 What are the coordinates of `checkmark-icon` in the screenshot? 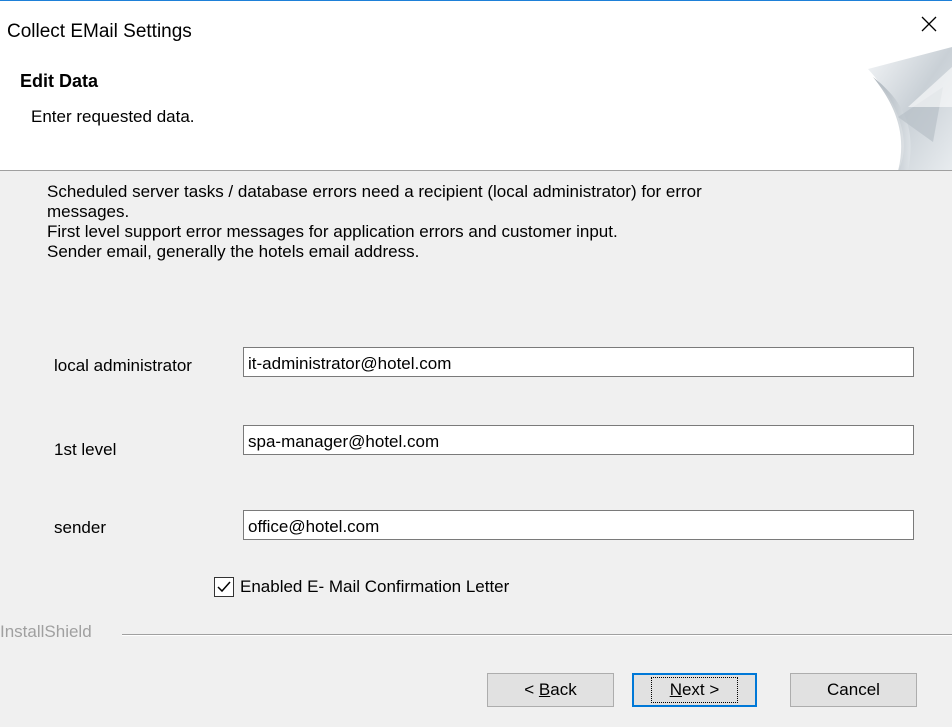 It's located at (224, 587).